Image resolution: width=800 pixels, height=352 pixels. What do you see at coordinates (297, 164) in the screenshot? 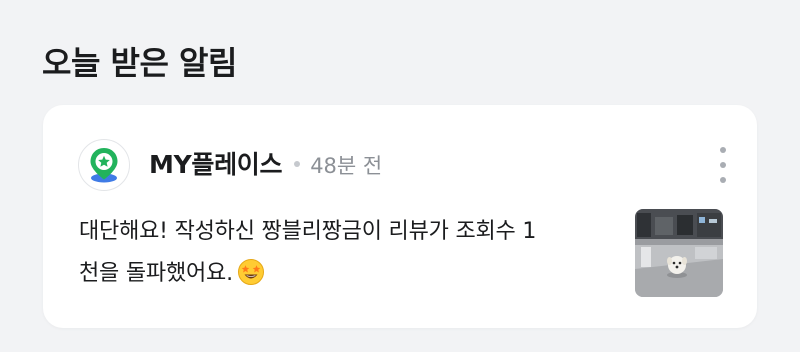
I see `separator-dot` at bounding box center [297, 164].